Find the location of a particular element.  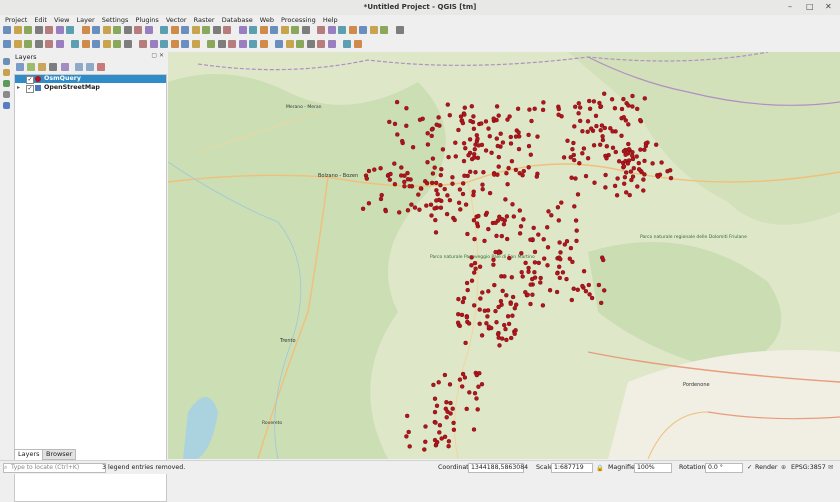

add-raster-icon is located at coordinates (6, 72).